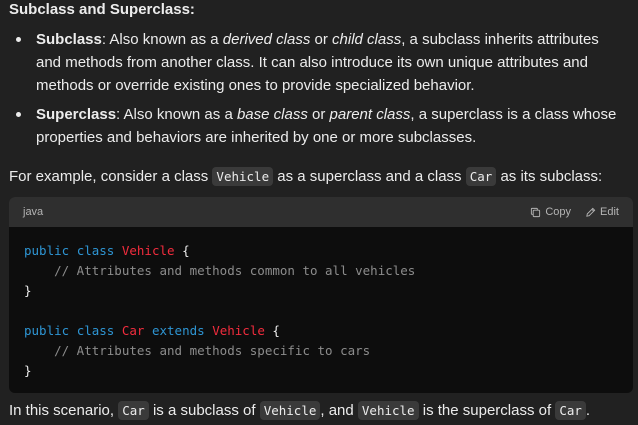 The height and width of the screenshot is (425, 638). What do you see at coordinates (102, 9) in the screenshot?
I see `section-heading: Subclass and Superclass:` at bounding box center [102, 9].